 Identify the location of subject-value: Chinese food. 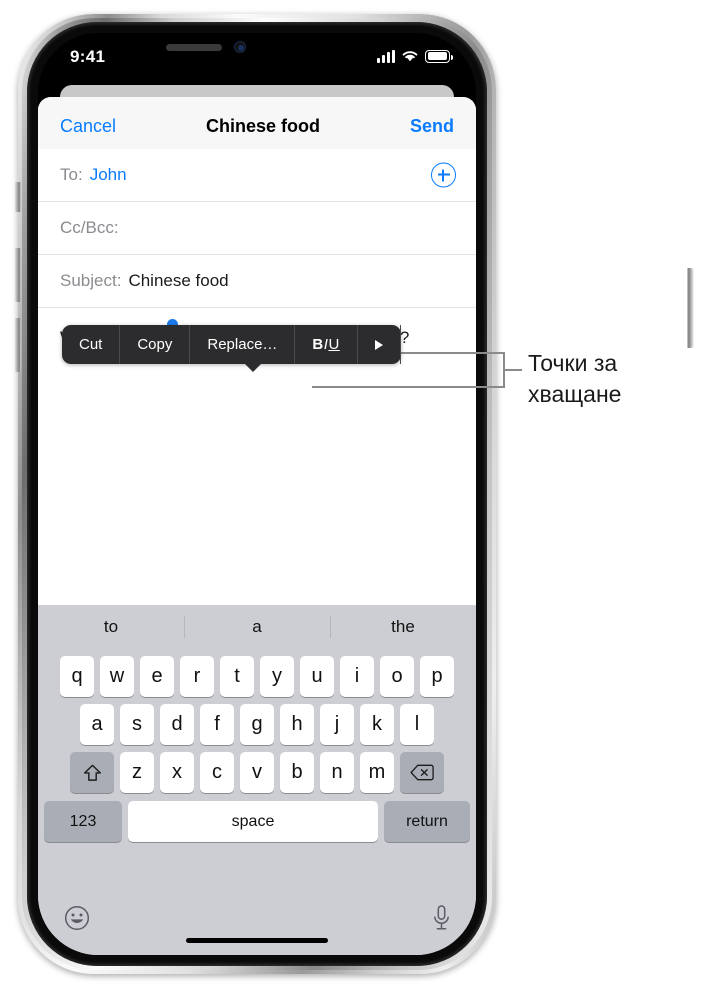
(178, 281).